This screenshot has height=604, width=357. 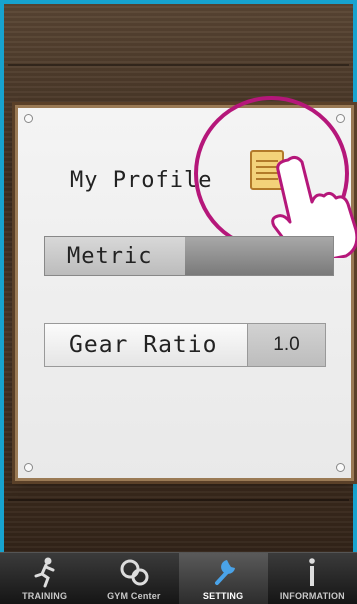 I want to click on metric-label: Metric, so click(x=115, y=256).